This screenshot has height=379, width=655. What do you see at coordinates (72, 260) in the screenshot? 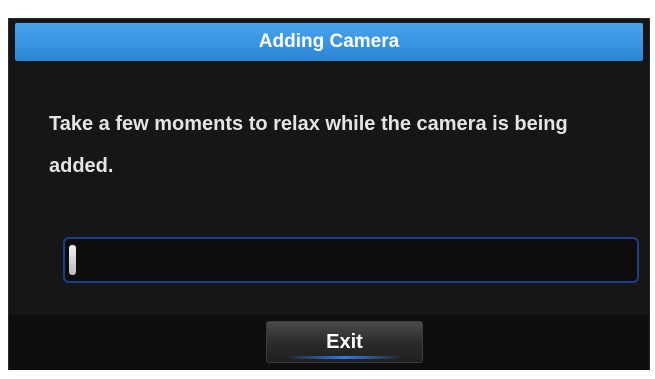
I see `progress-fill` at bounding box center [72, 260].